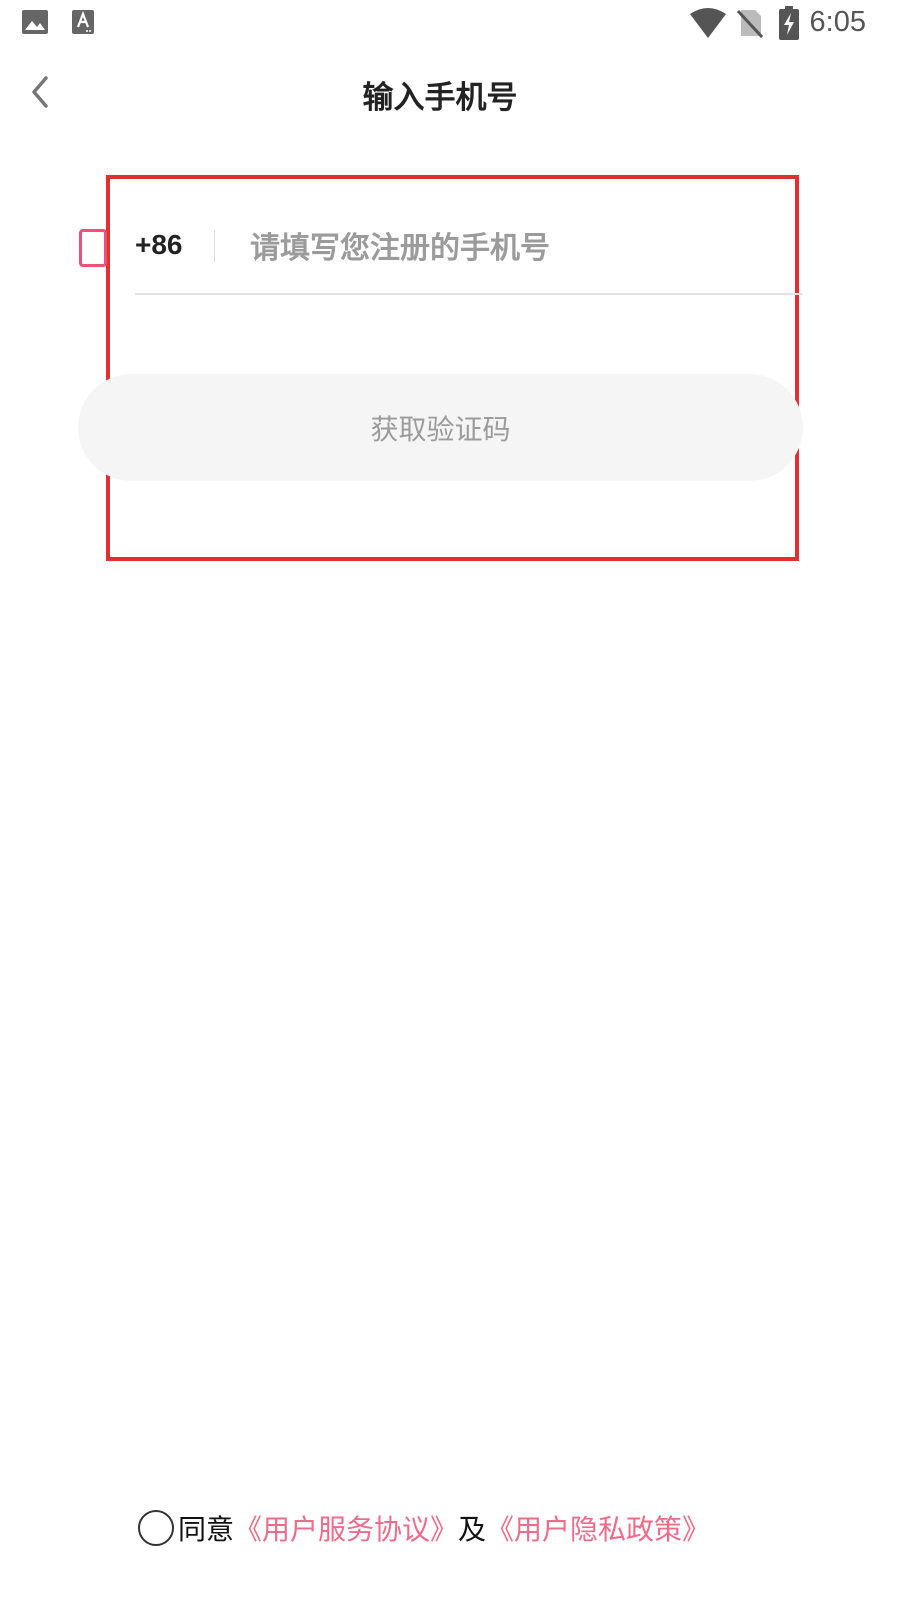 The width and height of the screenshot is (900, 1600). I want to click on status-time: 6:05, so click(837, 22).